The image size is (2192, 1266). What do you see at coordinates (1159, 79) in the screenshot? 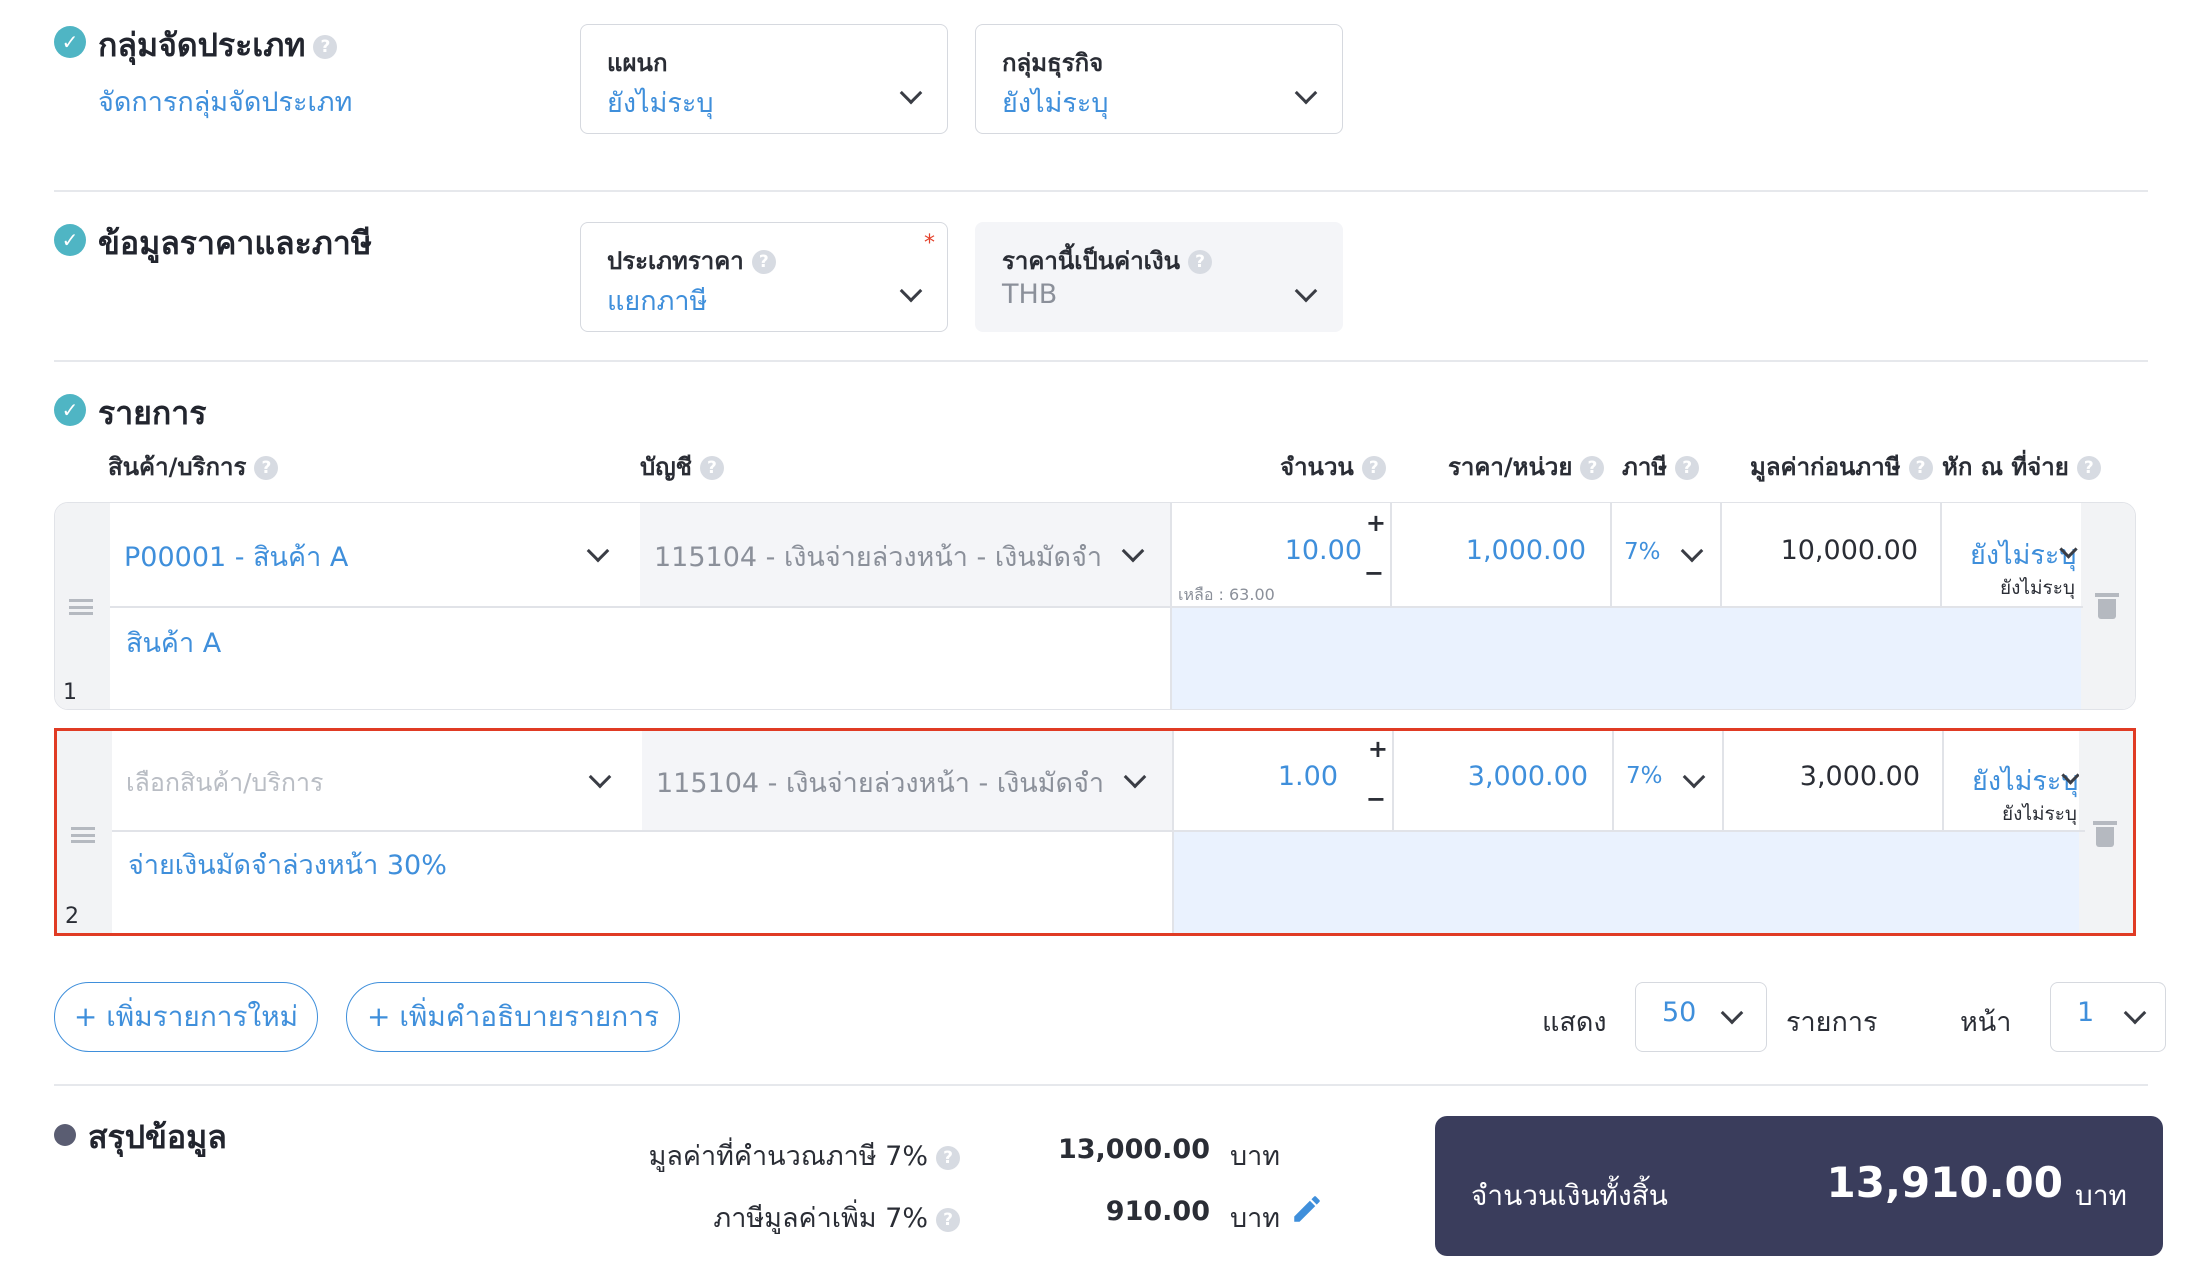
I see `business-group-select: กลุ่มธุรกิจ ยังไม่ระบุ` at bounding box center [1159, 79].